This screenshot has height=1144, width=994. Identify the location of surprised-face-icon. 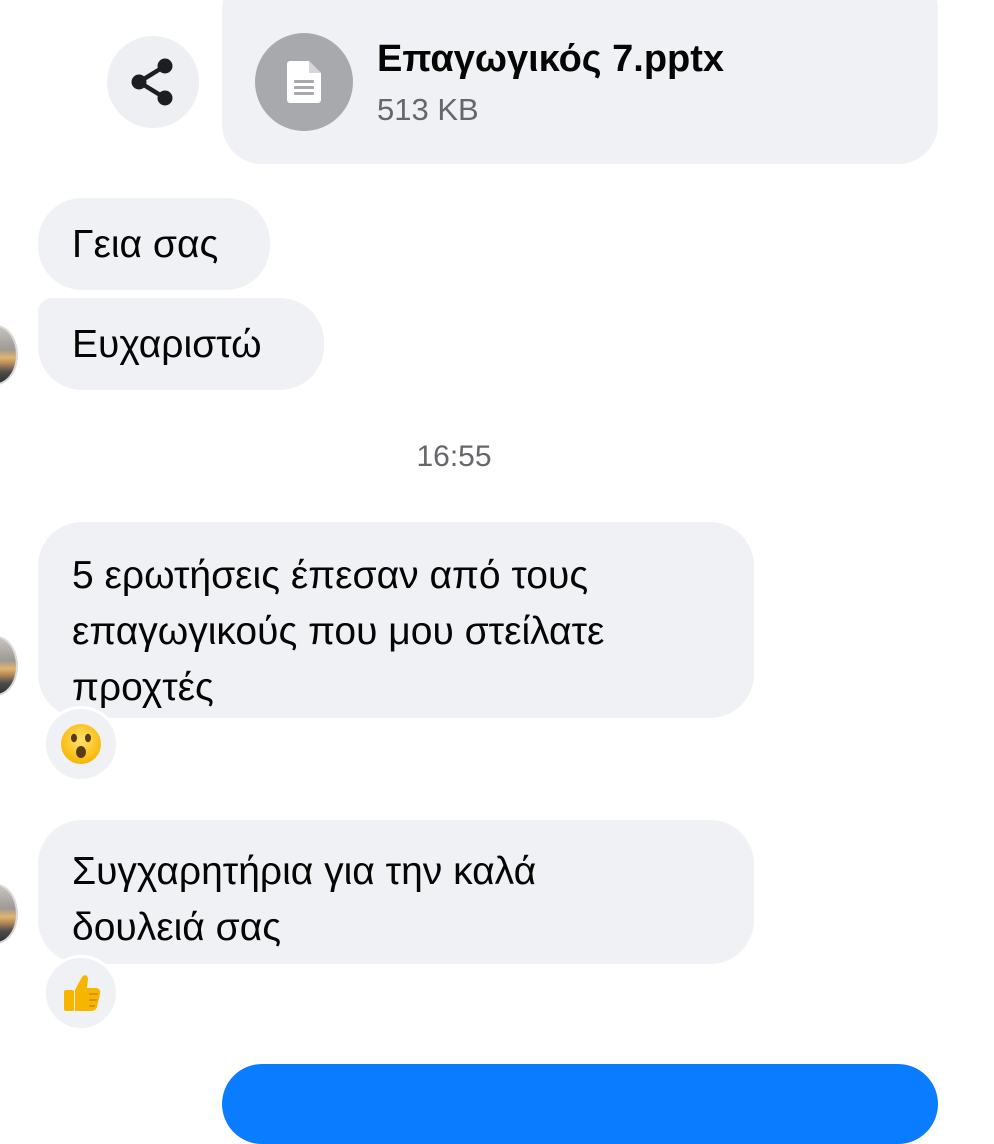
(81, 744).